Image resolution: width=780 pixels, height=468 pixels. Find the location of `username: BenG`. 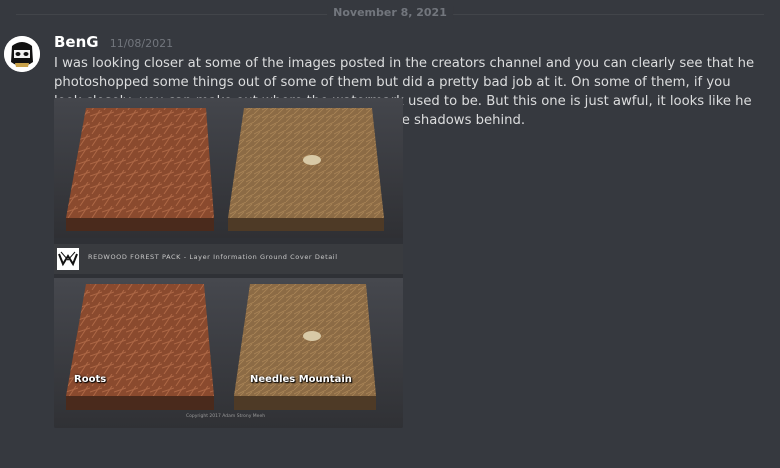

username: BenG is located at coordinates (76, 42).